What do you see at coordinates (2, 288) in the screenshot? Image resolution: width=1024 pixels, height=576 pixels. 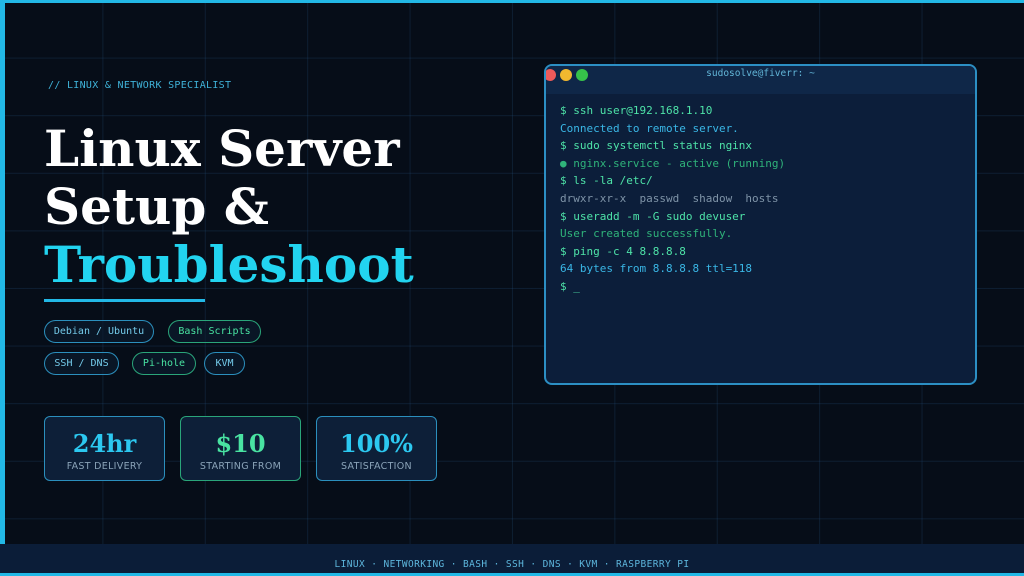 I see `left-accent-border` at bounding box center [2, 288].